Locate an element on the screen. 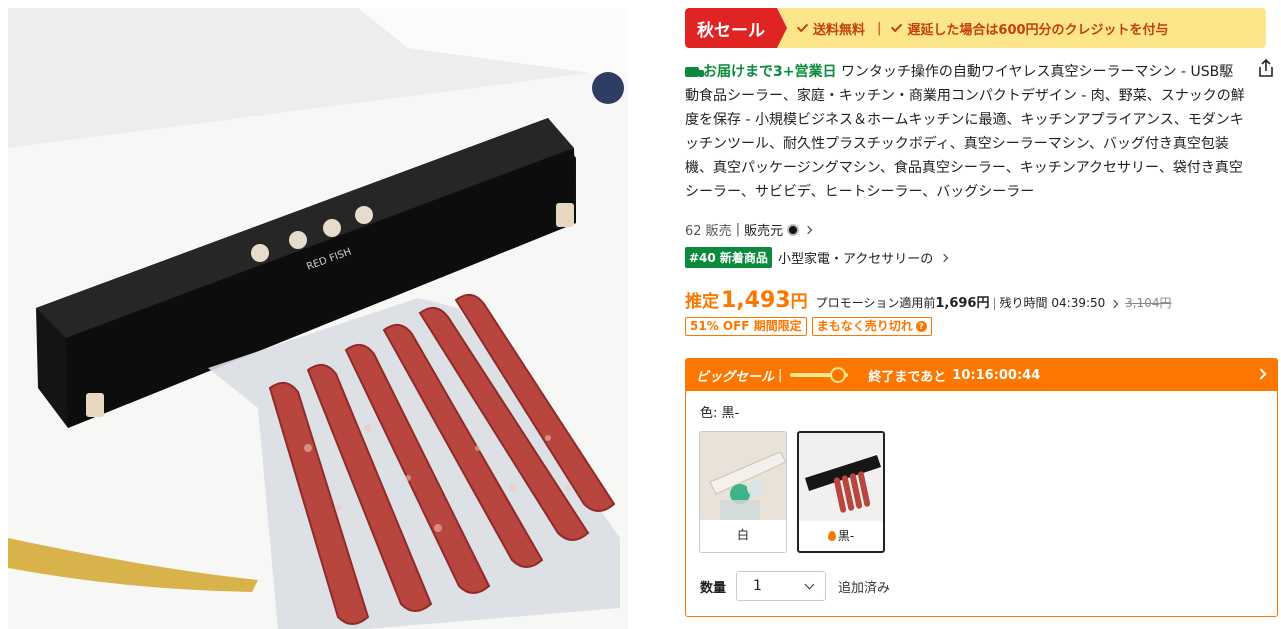 Image resolution: width=1281 pixels, height=629 pixels. variant-black-thumbnail is located at coordinates (841, 477).